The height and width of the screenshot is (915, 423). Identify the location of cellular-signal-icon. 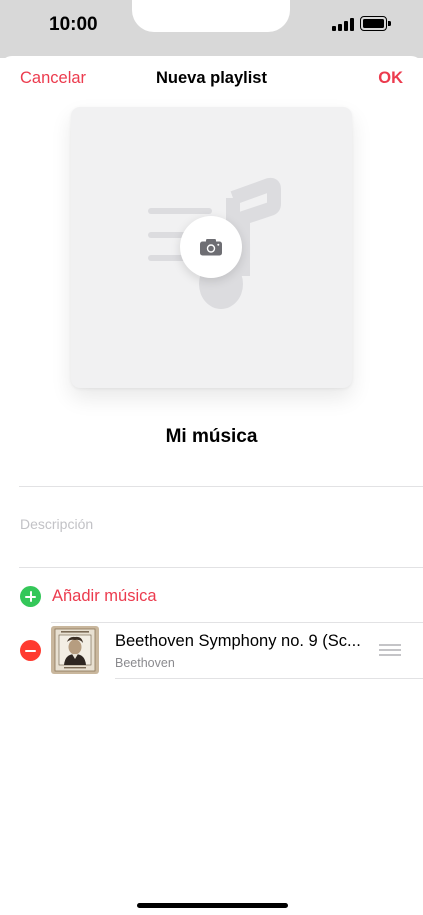
(343, 24).